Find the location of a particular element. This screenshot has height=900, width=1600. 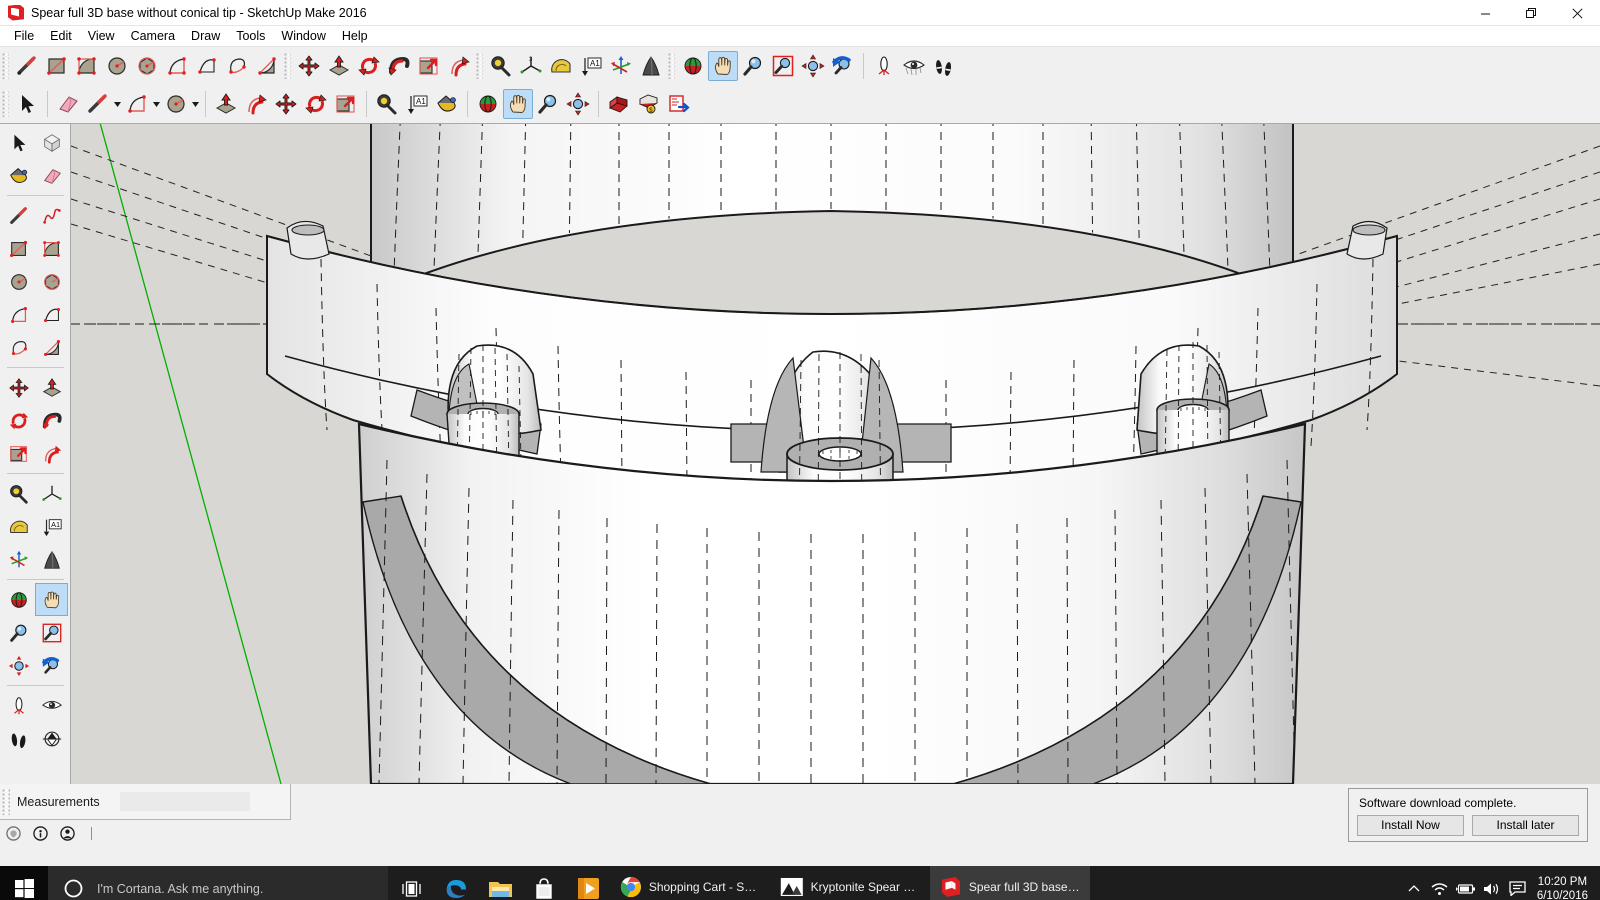

zoom-window-tool-sidebar is located at coordinates (51, 632).